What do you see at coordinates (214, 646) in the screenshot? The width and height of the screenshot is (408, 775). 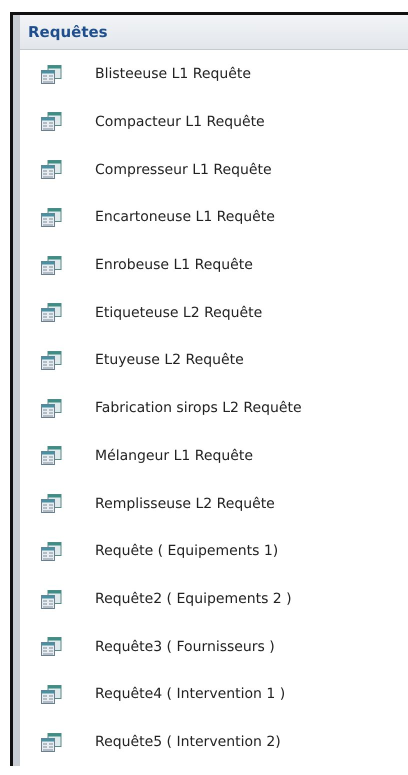 I see `query-item: Requête3 ( Fournisseurs )` at bounding box center [214, 646].